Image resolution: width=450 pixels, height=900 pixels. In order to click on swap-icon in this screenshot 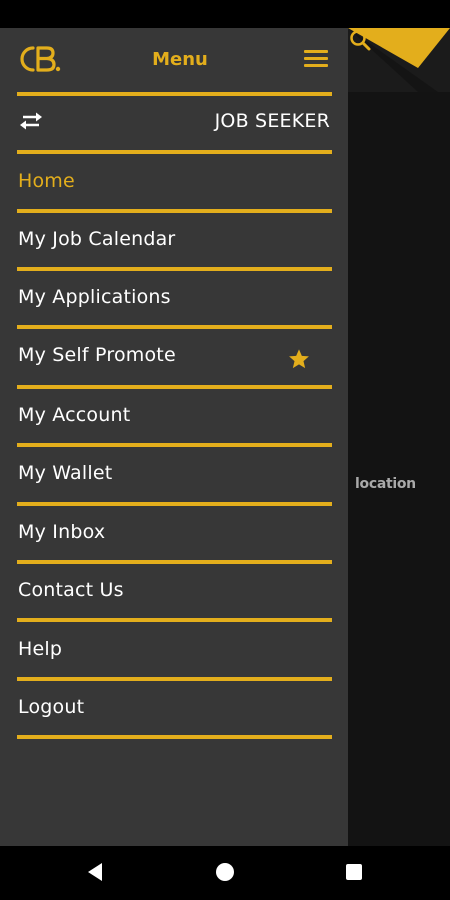, I will do `click(31, 121)`.